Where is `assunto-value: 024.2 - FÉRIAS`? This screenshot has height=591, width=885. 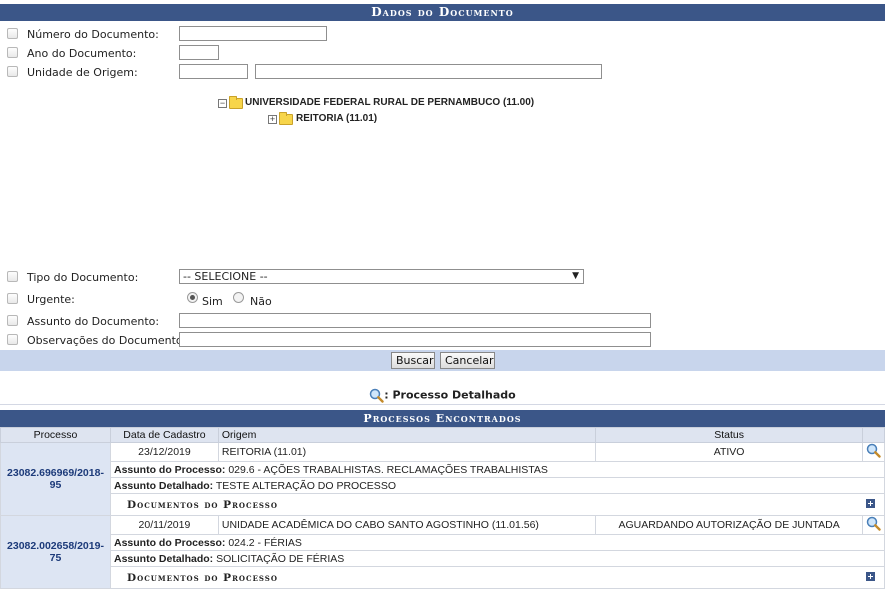
assunto-value: 024.2 - FÉRIAS is located at coordinates (265, 542).